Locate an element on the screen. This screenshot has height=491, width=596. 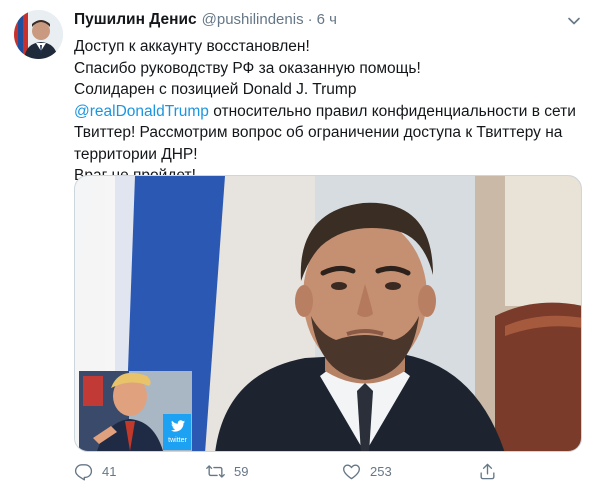
chevron-down-icon is located at coordinates (574, 21).